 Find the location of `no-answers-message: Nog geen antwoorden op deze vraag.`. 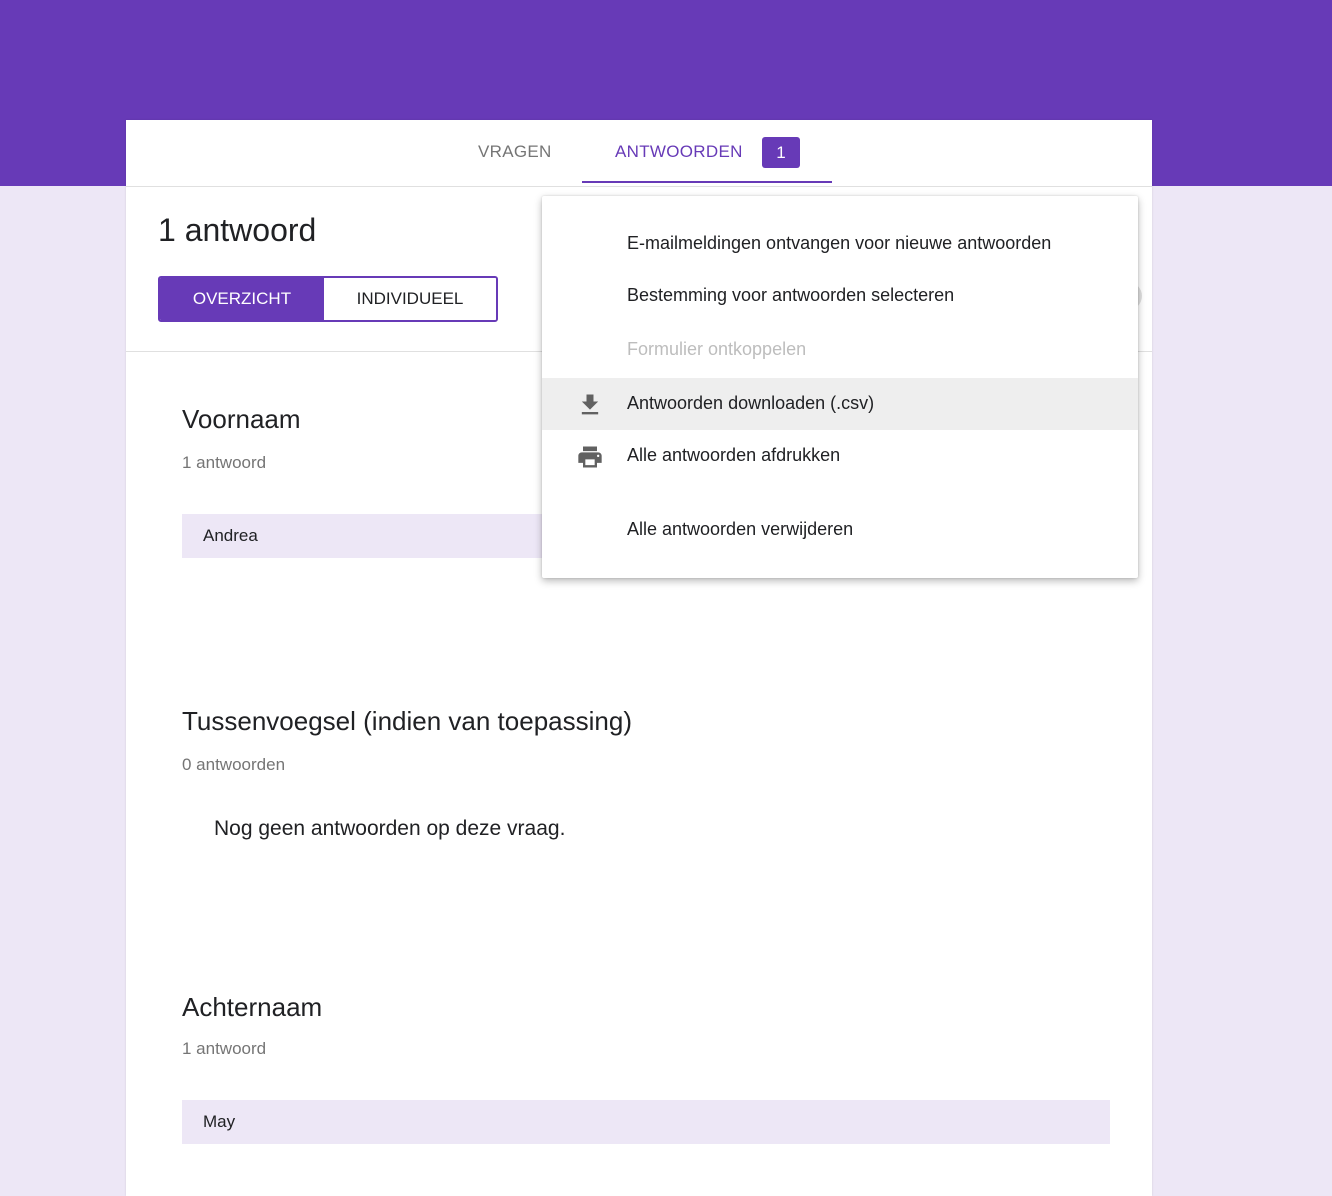

no-answers-message: Nog geen antwoorden op deze vraag. is located at coordinates (390, 828).